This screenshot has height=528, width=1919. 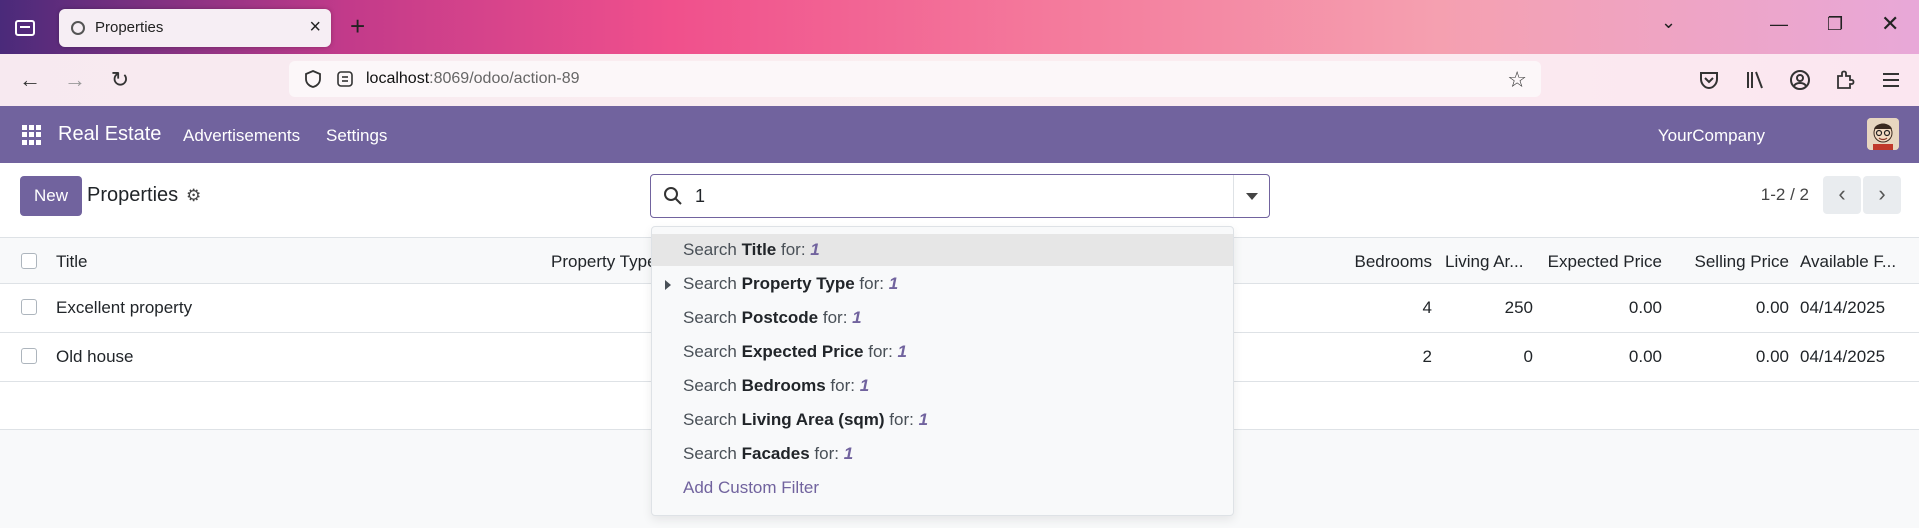 What do you see at coordinates (345, 79) in the screenshot?
I see `page-info-icon` at bounding box center [345, 79].